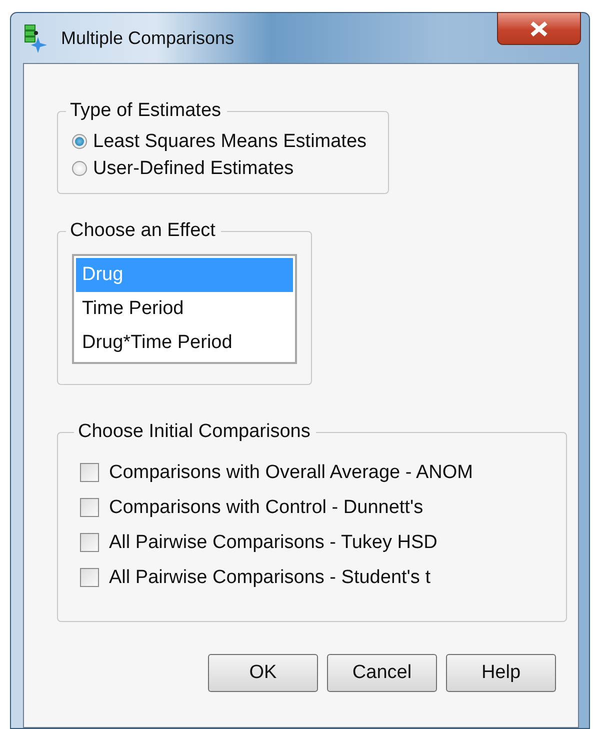 The width and height of the screenshot is (602, 729). What do you see at coordinates (269, 578) in the screenshot?
I see `checkbox-label: All Pairwise Comparisons - Student's t` at bounding box center [269, 578].